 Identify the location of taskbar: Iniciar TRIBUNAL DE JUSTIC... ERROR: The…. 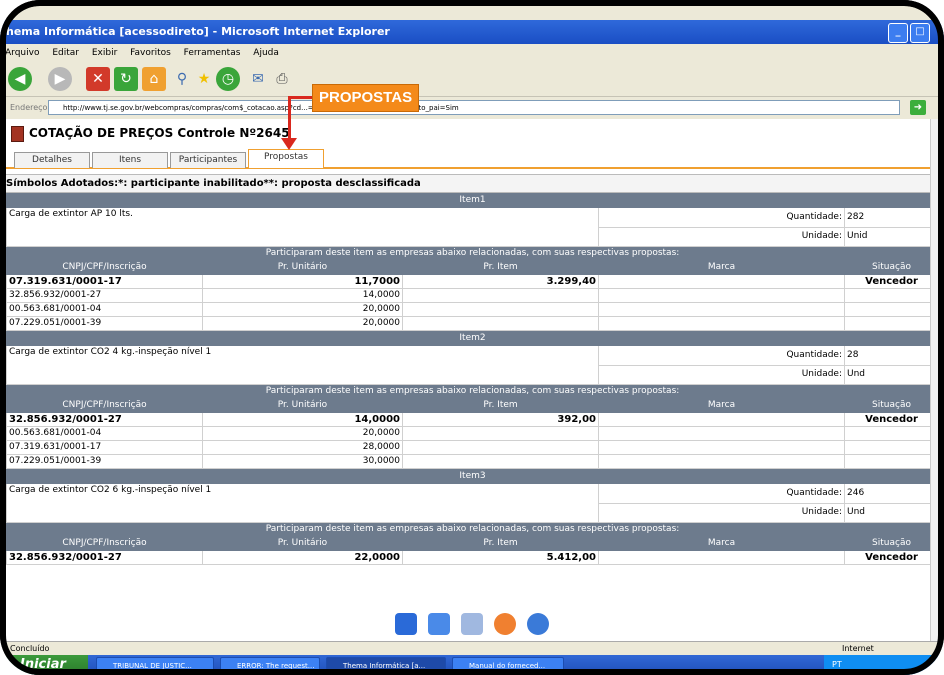
(472, 665).